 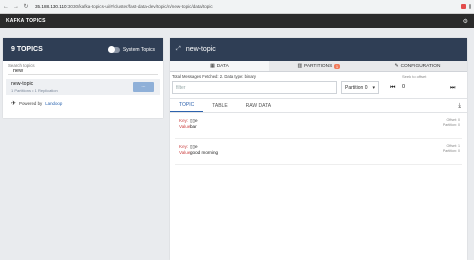 What do you see at coordinates (6, 7) in the screenshot?
I see `back-icon: ←` at bounding box center [6, 7].